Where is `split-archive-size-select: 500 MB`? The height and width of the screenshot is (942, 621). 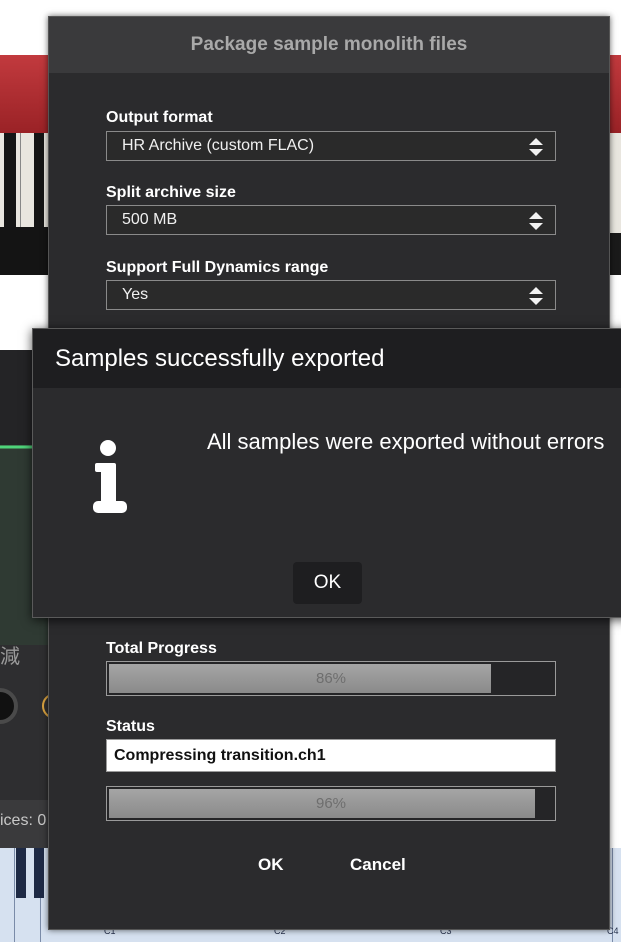 split-archive-size-select: 500 MB is located at coordinates (331, 220).